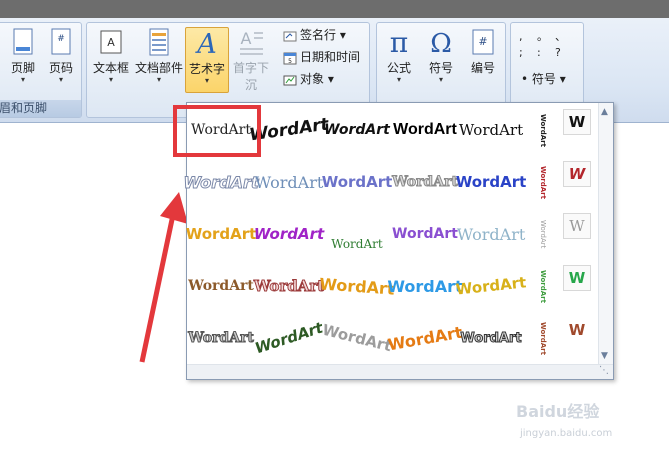  I want to click on symbol-grid: ,。、 ;:?, so click(549, 45).